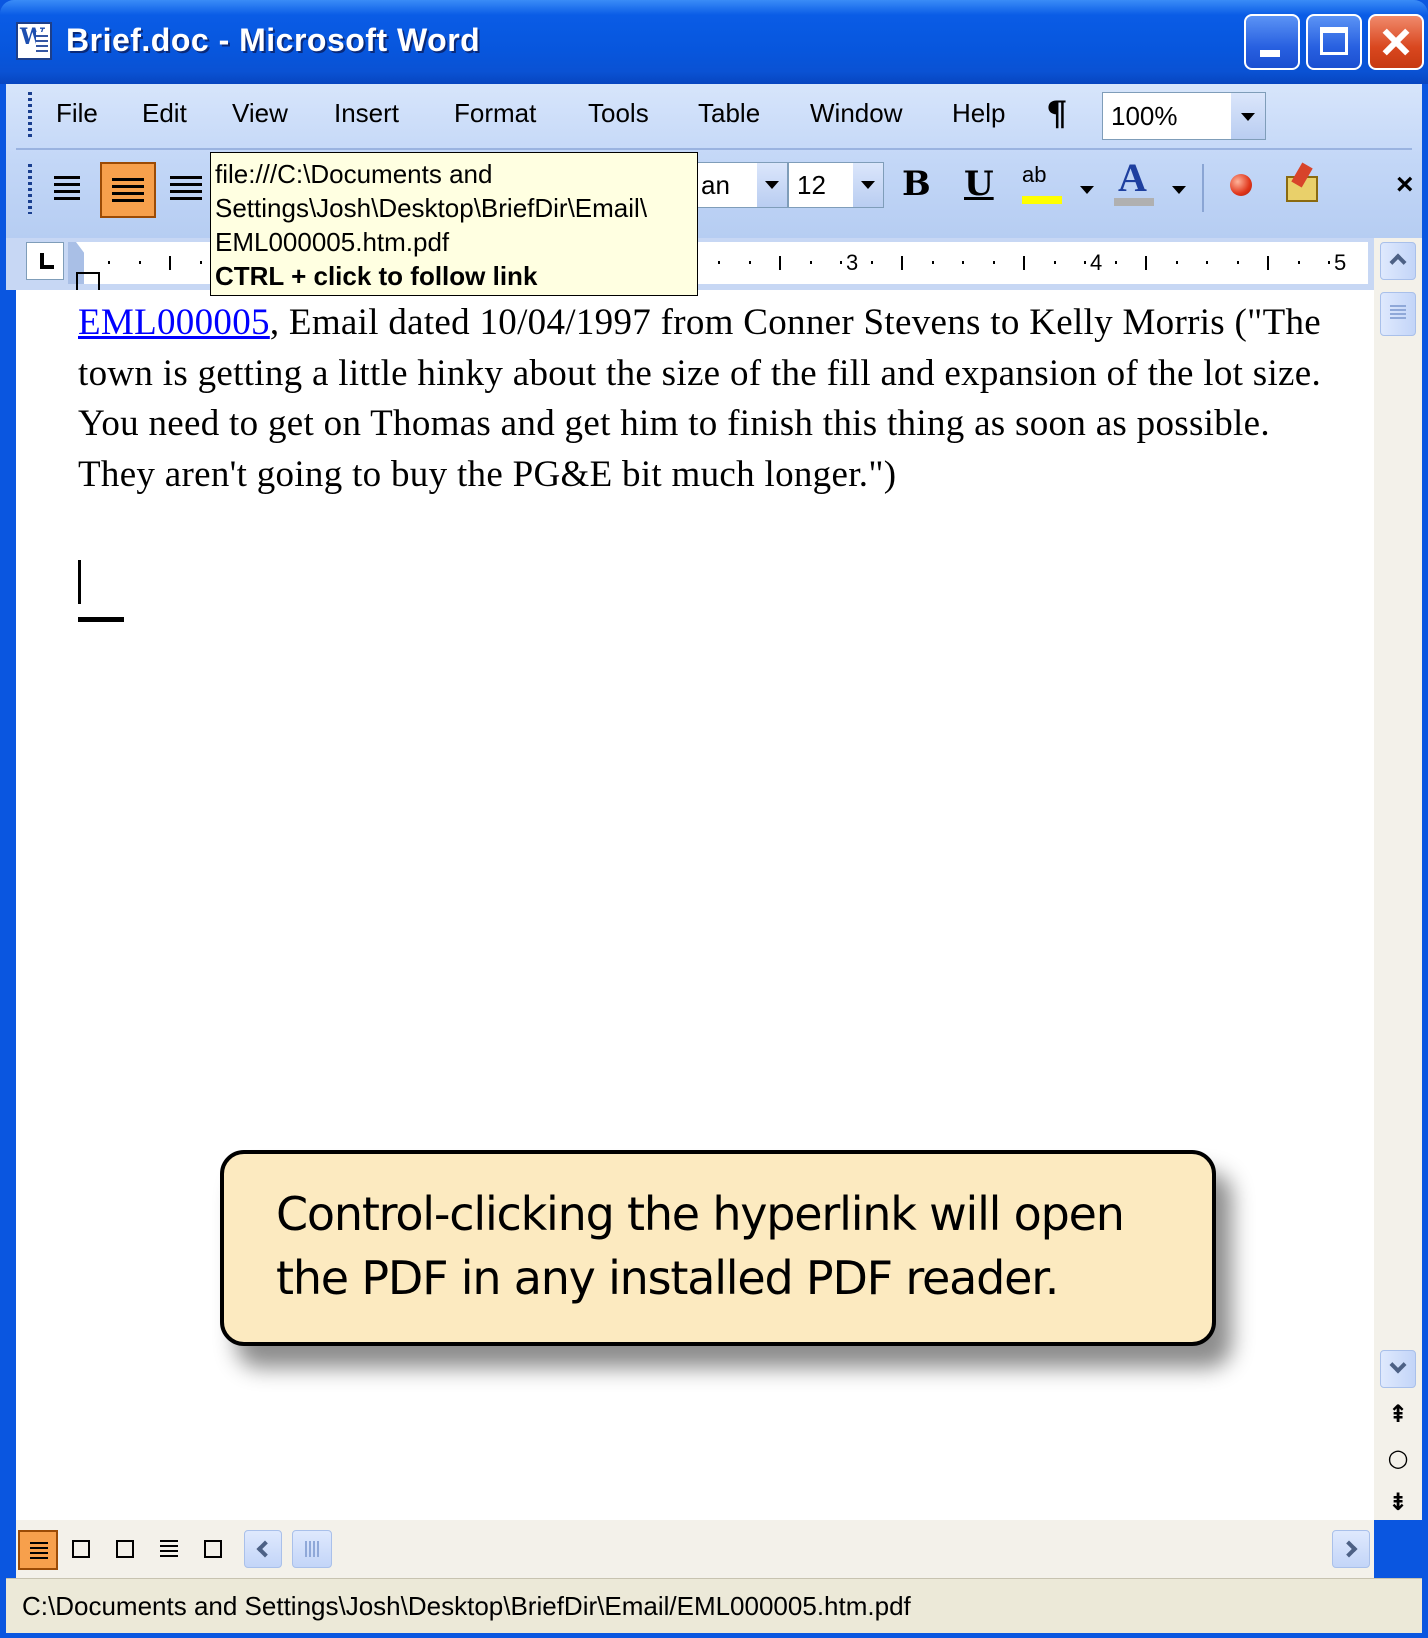 The width and height of the screenshot is (1428, 1638). Describe the element at coordinates (1134, 181) in the screenshot. I see `font-color-button: A` at that location.